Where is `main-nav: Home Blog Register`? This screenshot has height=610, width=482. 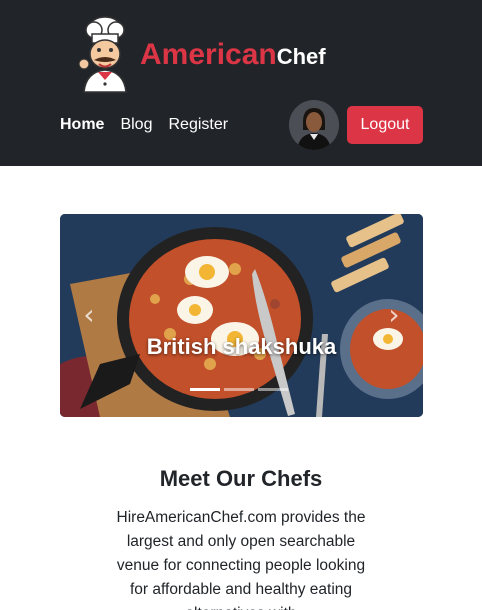 main-nav: Home Blog Register is located at coordinates (152, 125).